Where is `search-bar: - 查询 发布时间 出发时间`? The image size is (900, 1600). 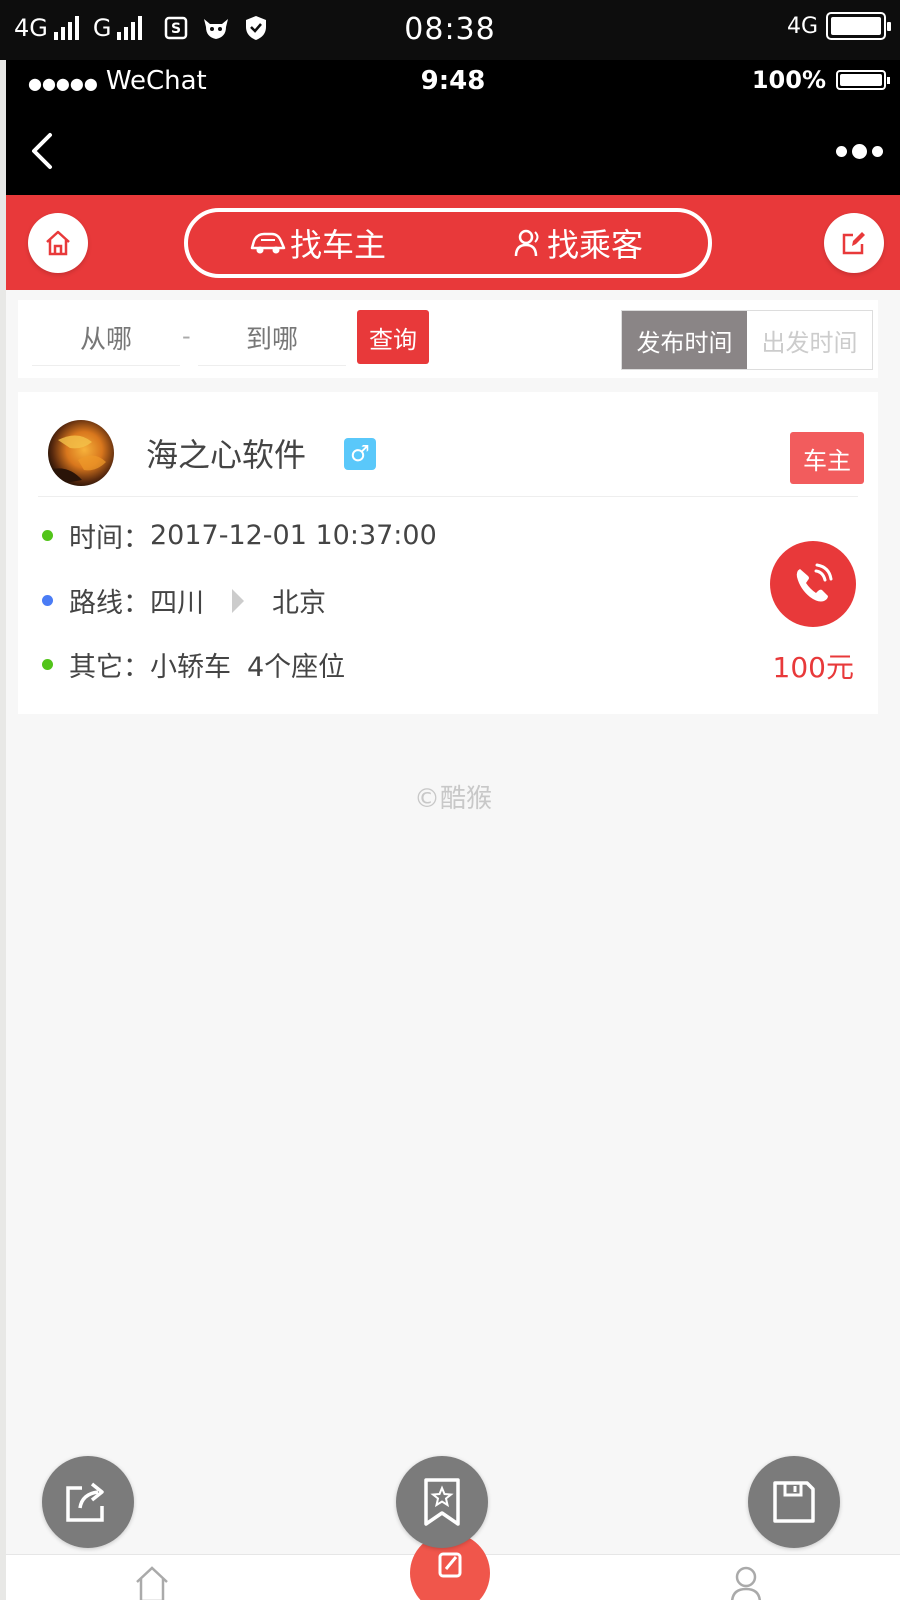 search-bar: - 查询 发布时间 出发时间 is located at coordinates (448, 339).